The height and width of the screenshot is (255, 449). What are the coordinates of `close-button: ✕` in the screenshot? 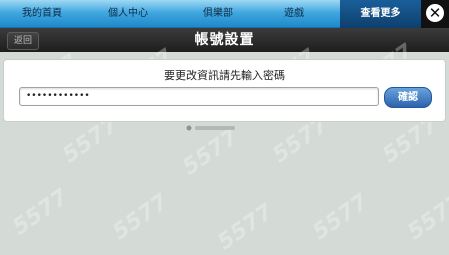 It's located at (435, 14).